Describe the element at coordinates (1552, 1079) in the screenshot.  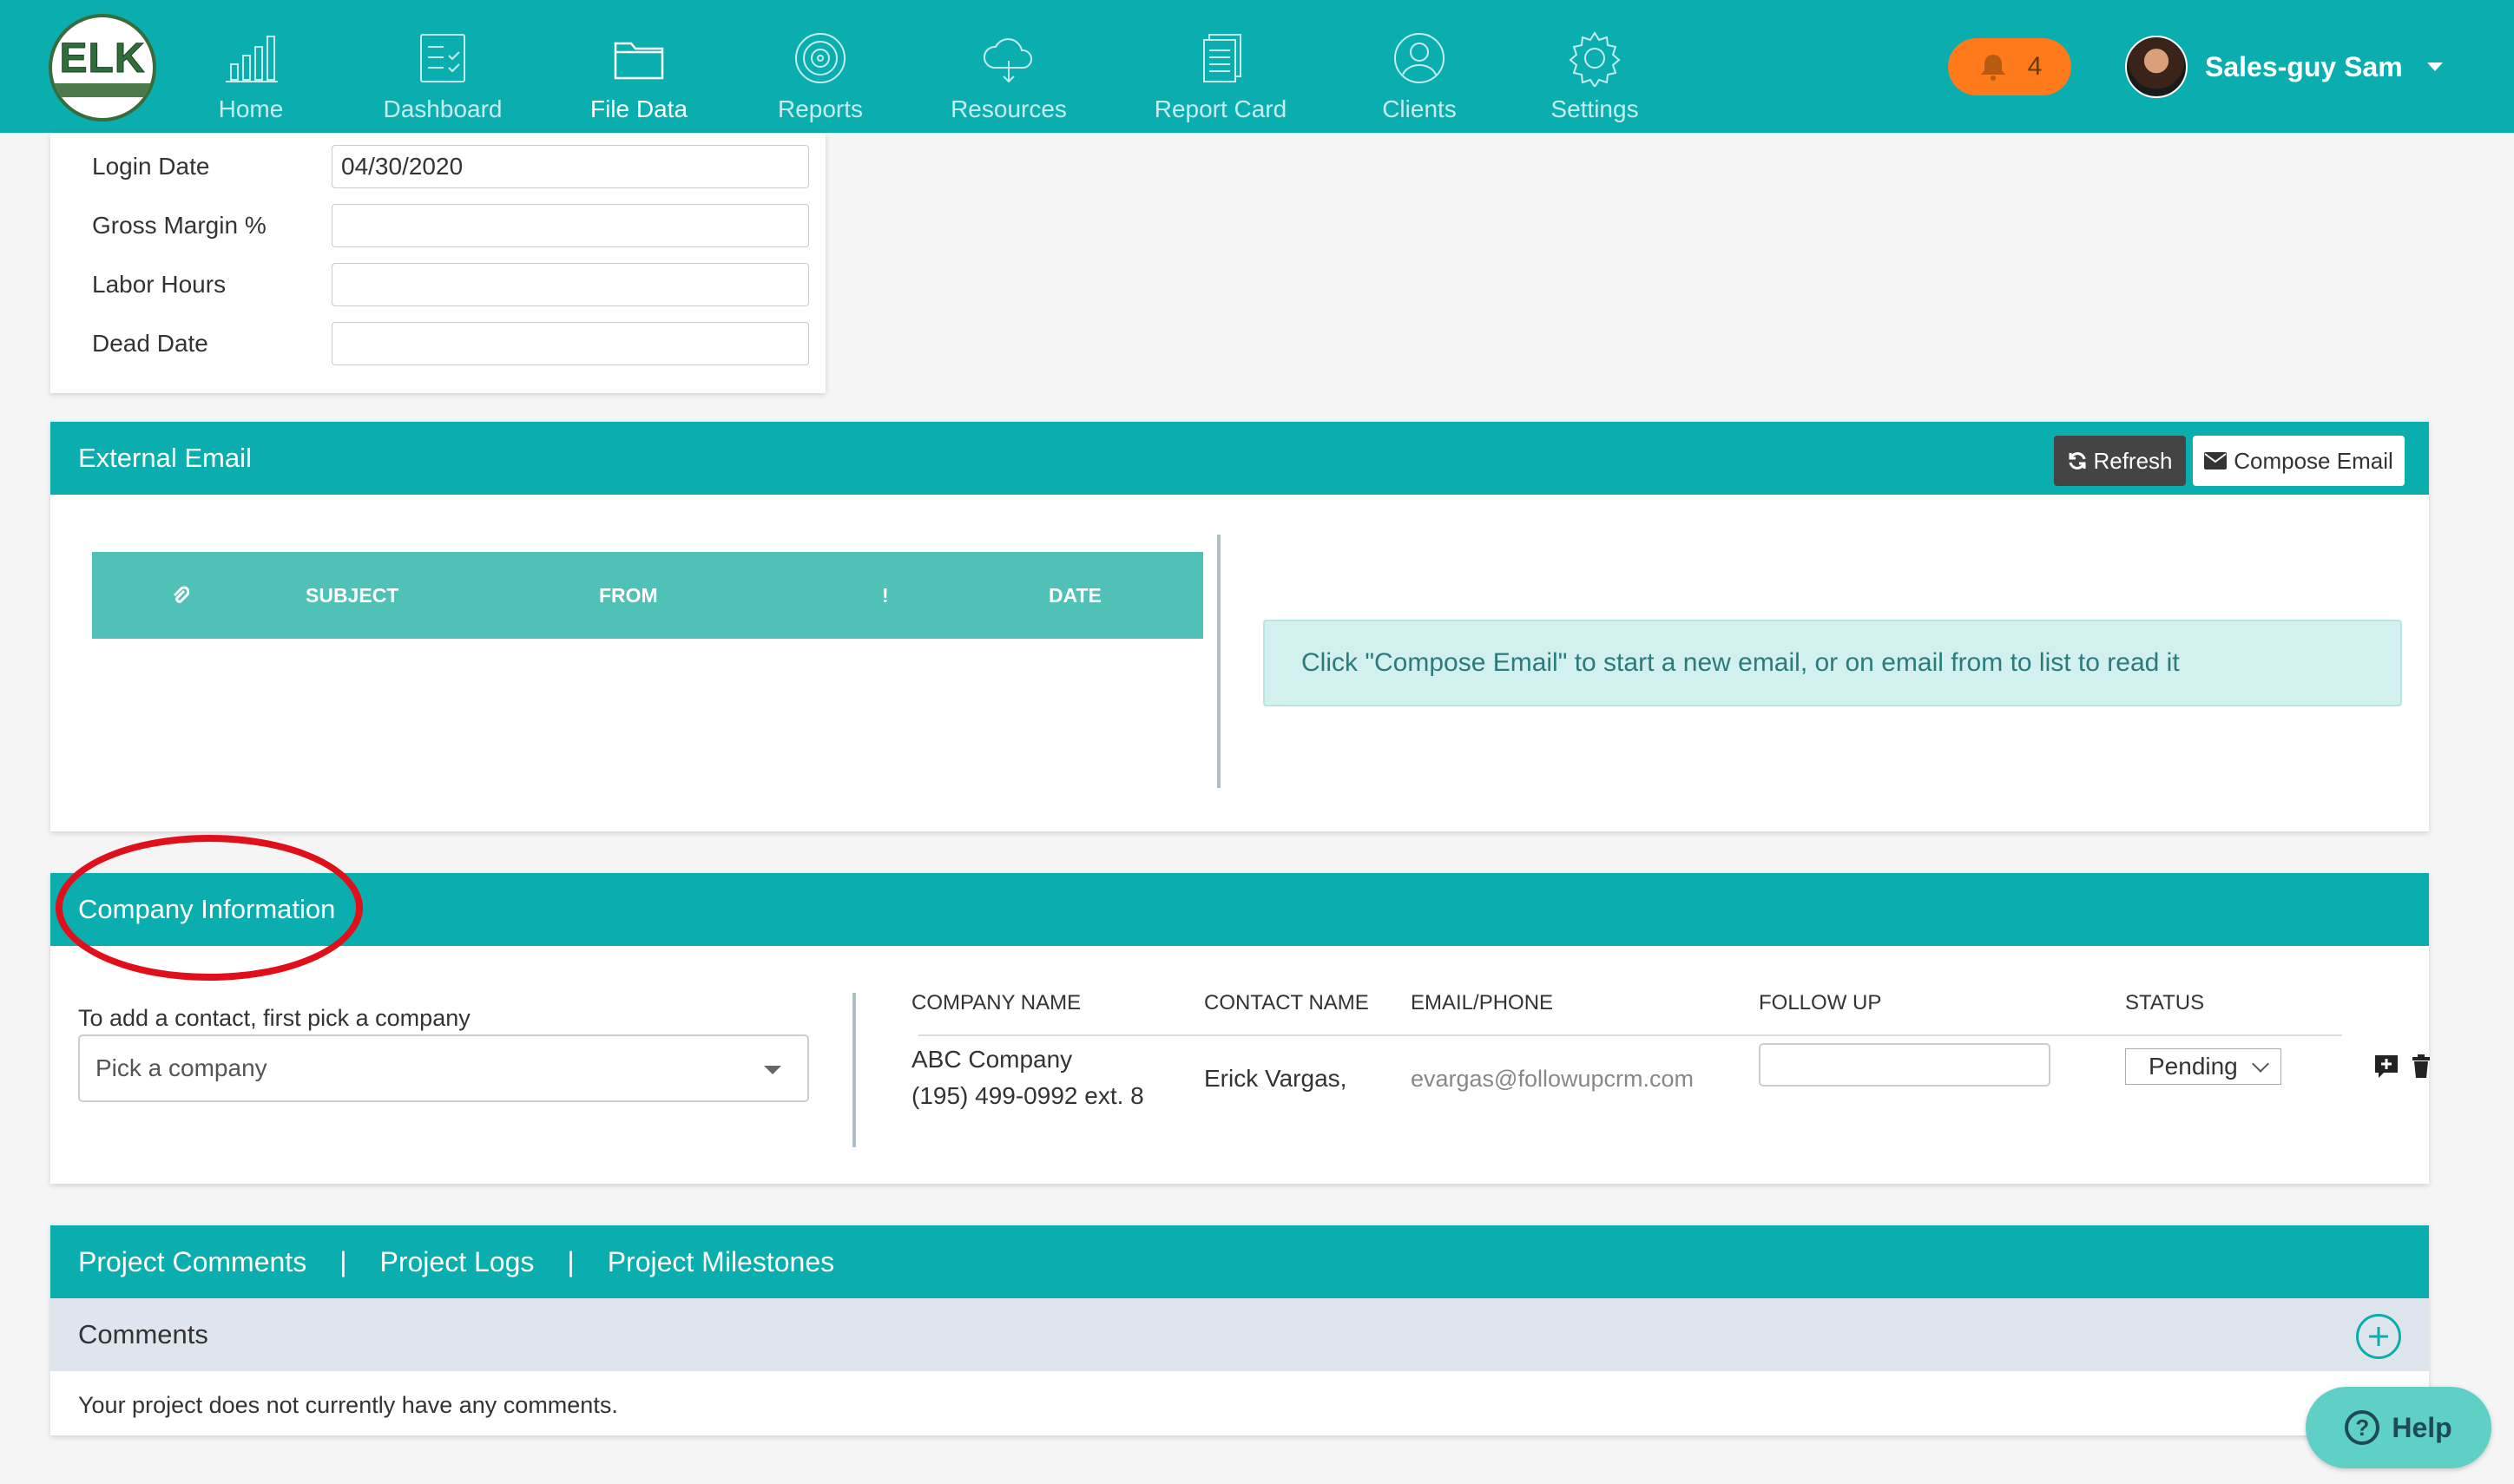
I see `email-cell: evargas@followupcrm.com` at that location.